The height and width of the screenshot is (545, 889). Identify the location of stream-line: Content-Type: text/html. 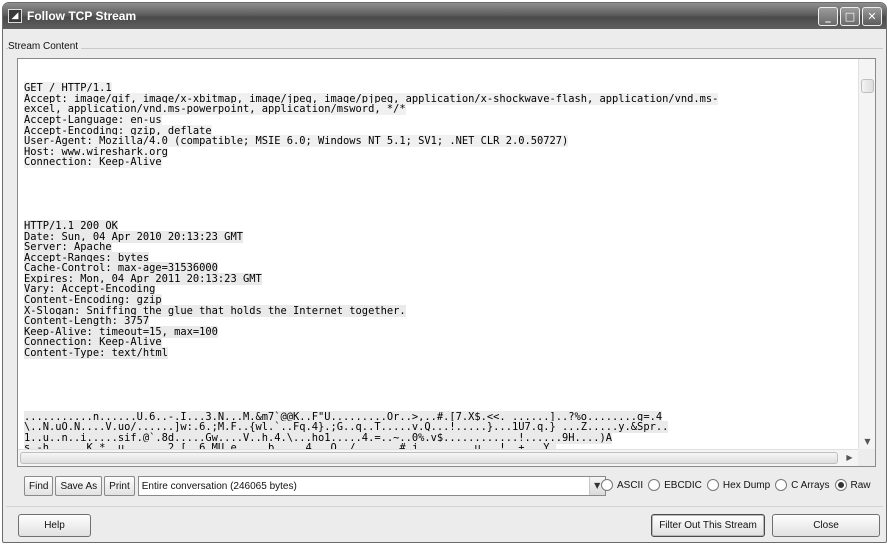
(96, 353).